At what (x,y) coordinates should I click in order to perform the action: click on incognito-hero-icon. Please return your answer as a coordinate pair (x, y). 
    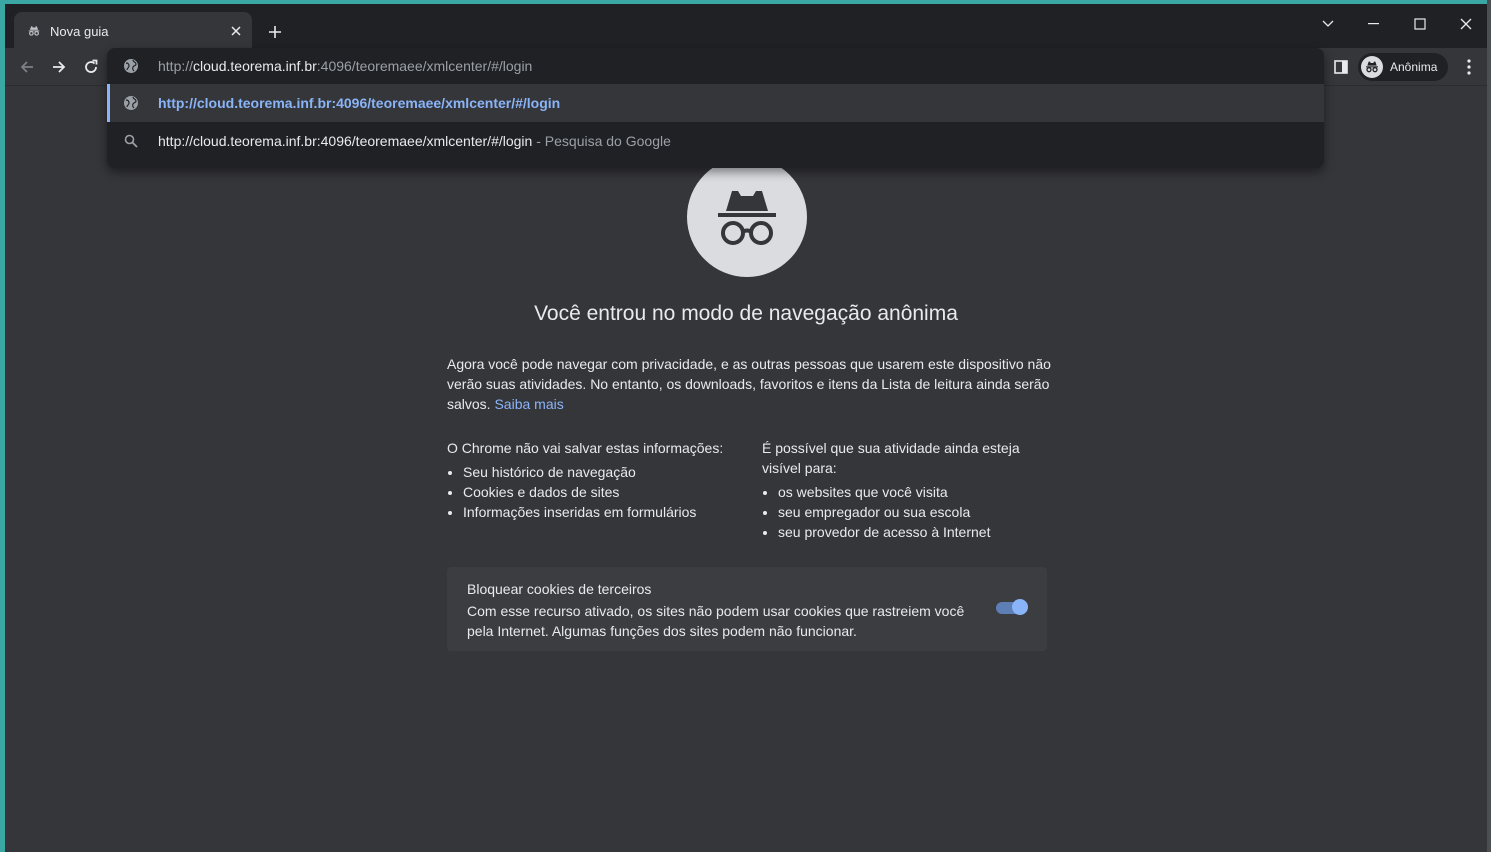
    Looking at the image, I should click on (747, 217).